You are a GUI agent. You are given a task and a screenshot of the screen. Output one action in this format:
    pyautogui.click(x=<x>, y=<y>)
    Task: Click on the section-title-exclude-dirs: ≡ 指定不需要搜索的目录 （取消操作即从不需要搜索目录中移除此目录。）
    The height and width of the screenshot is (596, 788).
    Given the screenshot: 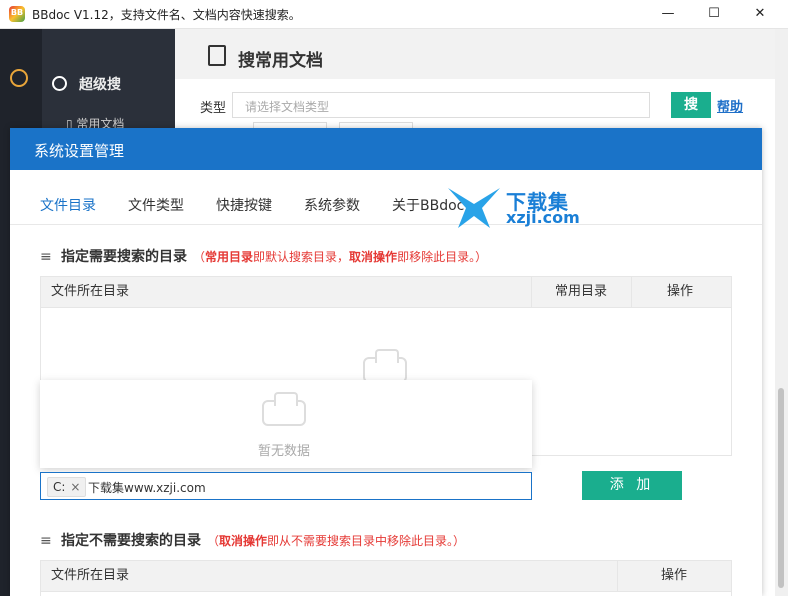 What is the action you would take?
    pyautogui.click(x=252, y=540)
    